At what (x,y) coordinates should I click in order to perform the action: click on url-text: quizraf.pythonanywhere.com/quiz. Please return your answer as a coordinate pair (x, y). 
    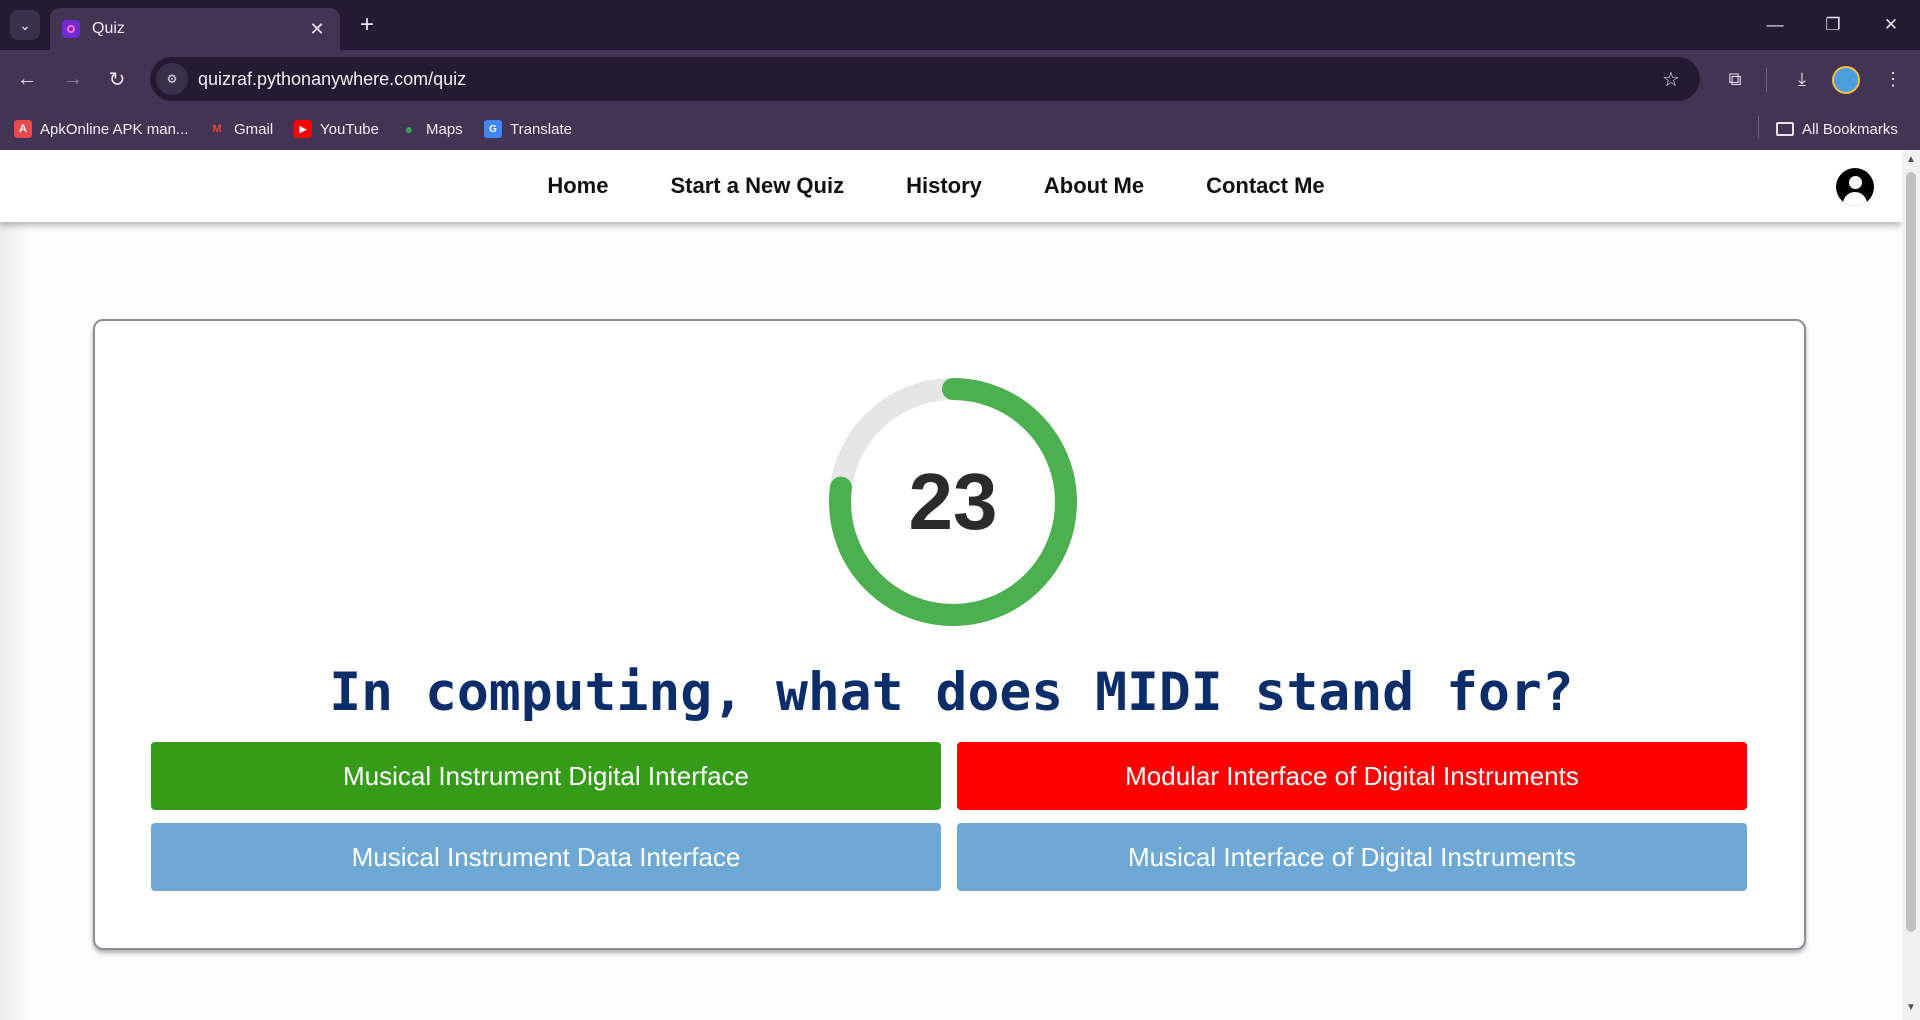
    Looking at the image, I should click on (926, 79).